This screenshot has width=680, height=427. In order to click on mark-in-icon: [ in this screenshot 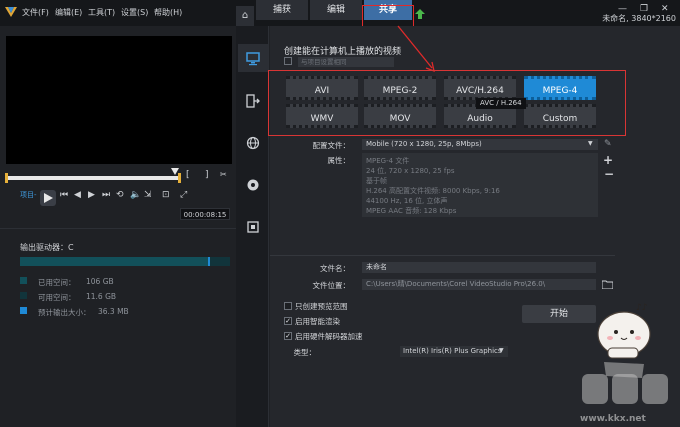, I will do `click(188, 175)`.